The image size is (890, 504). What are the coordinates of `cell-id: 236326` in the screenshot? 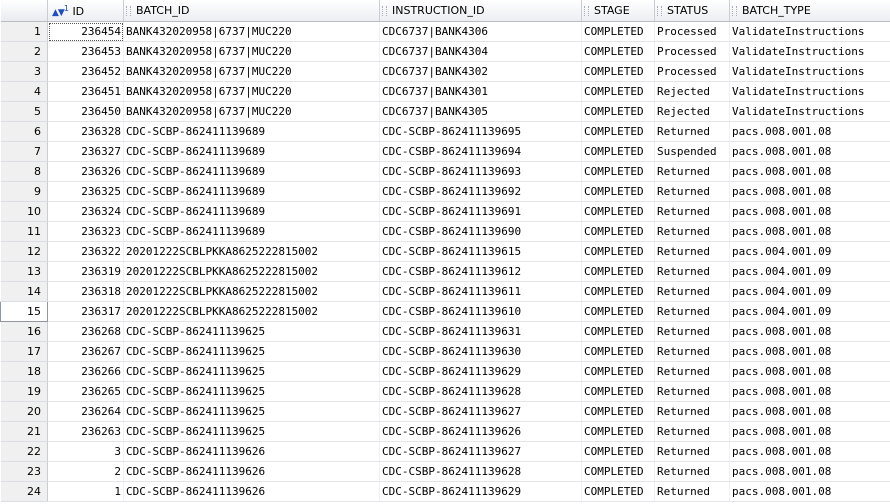 It's located at (85, 171).